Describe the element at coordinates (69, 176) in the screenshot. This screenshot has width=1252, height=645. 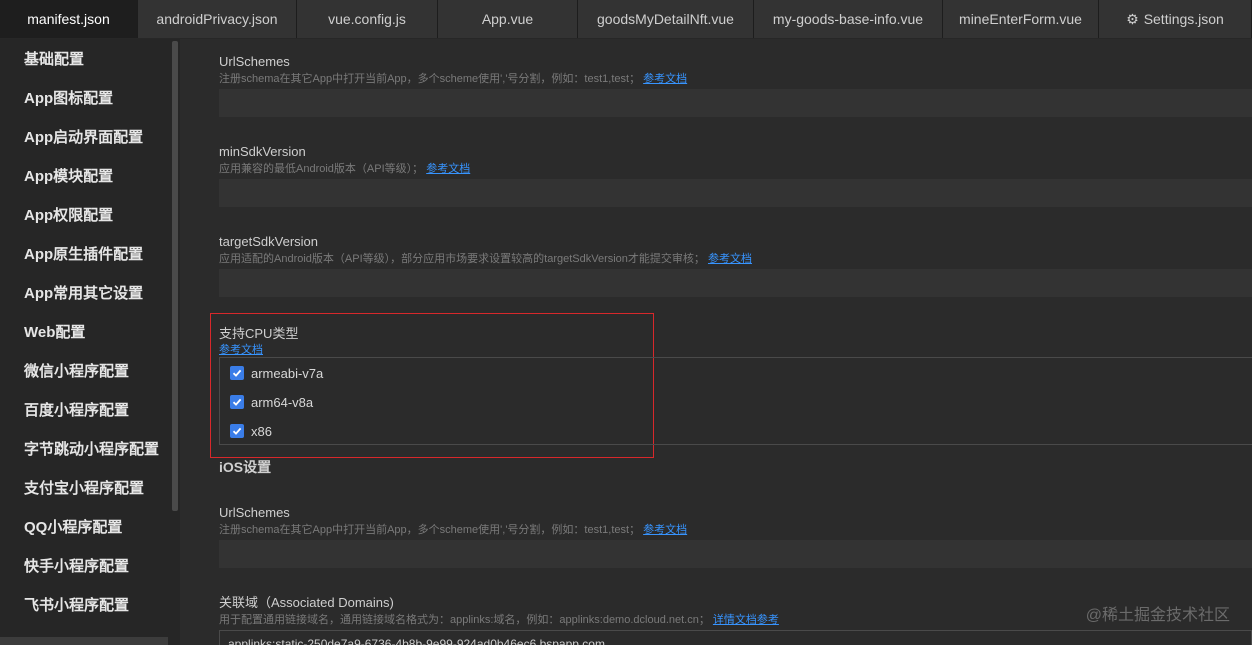
I see `sidebar-item-label: App模块配置` at that location.